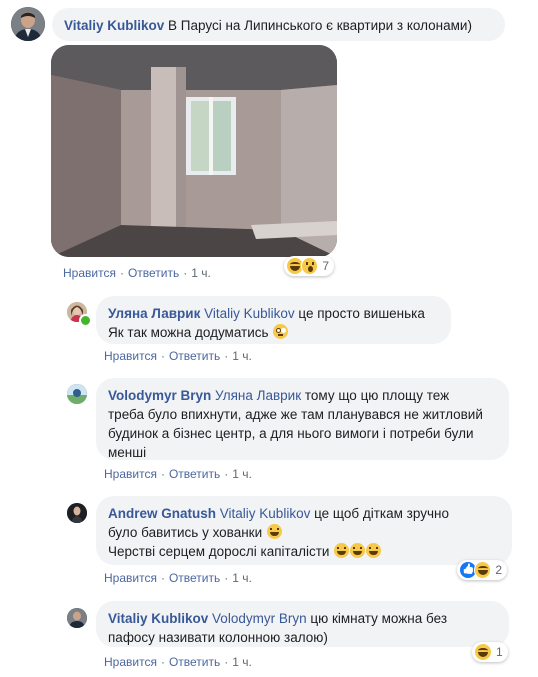  I want to click on comment-text: пафосу називати колонною залою), so click(218, 637).